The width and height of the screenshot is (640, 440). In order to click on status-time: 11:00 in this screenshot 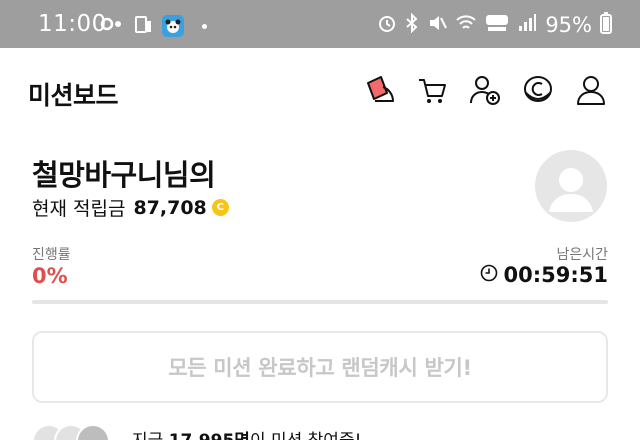, I will do `click(72, 24)`.